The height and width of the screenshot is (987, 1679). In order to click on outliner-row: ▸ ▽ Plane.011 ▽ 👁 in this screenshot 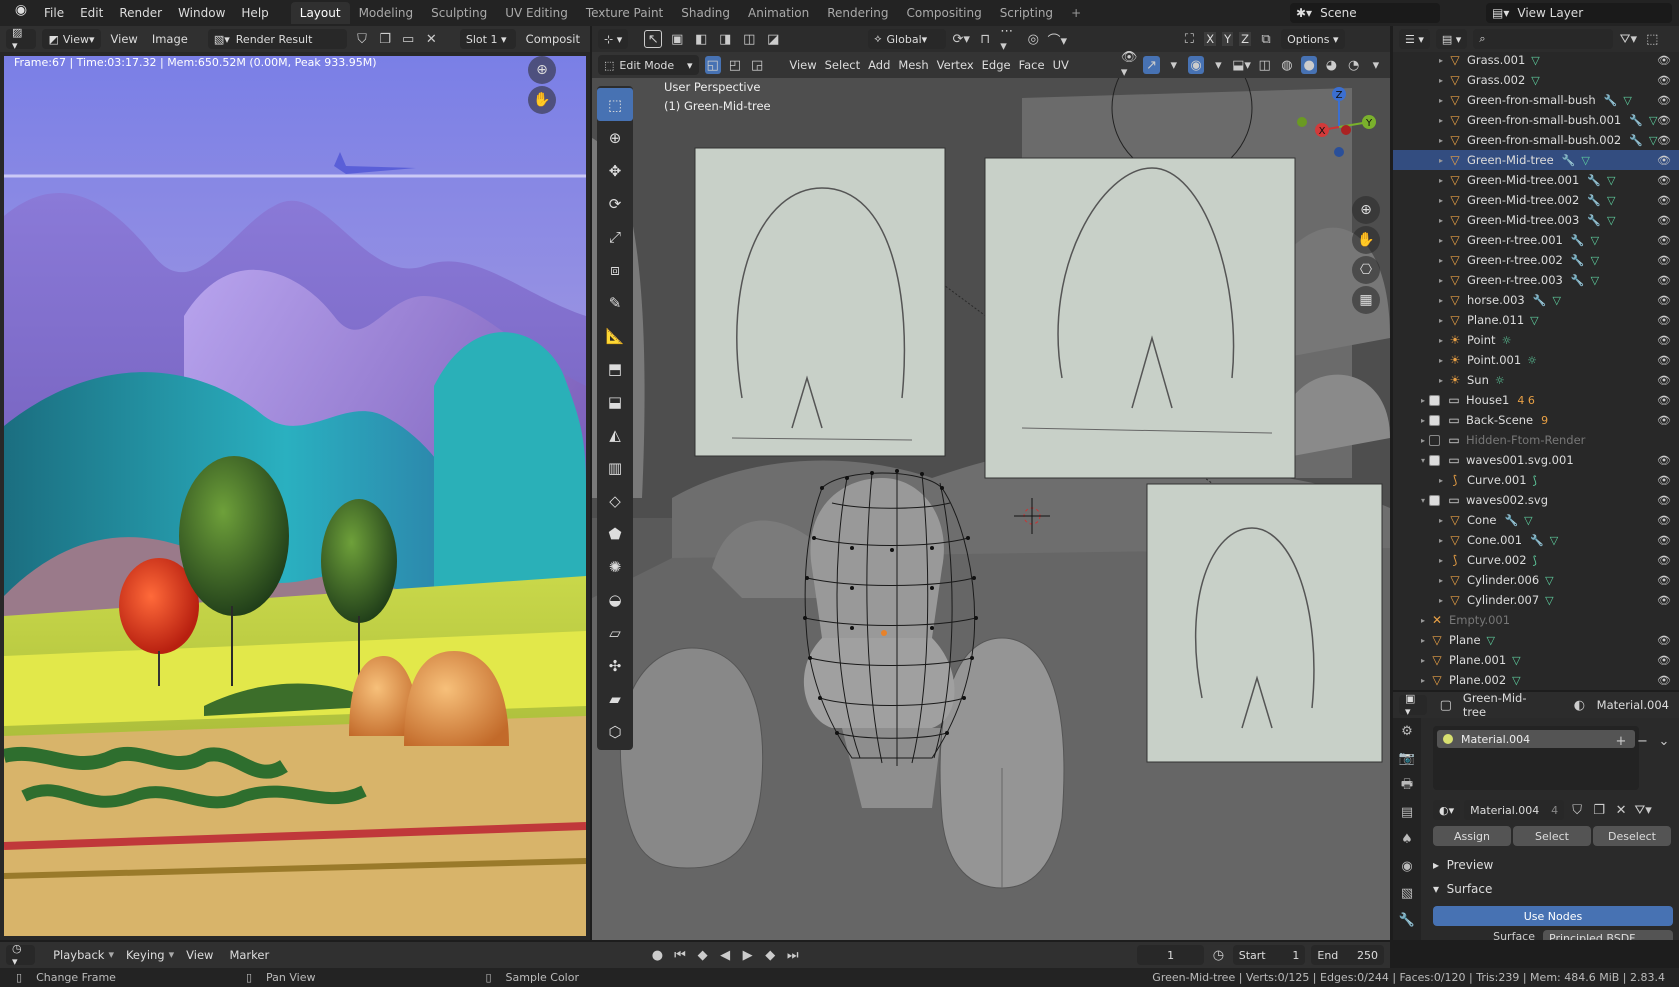, I will do `click(1536, 320)`.